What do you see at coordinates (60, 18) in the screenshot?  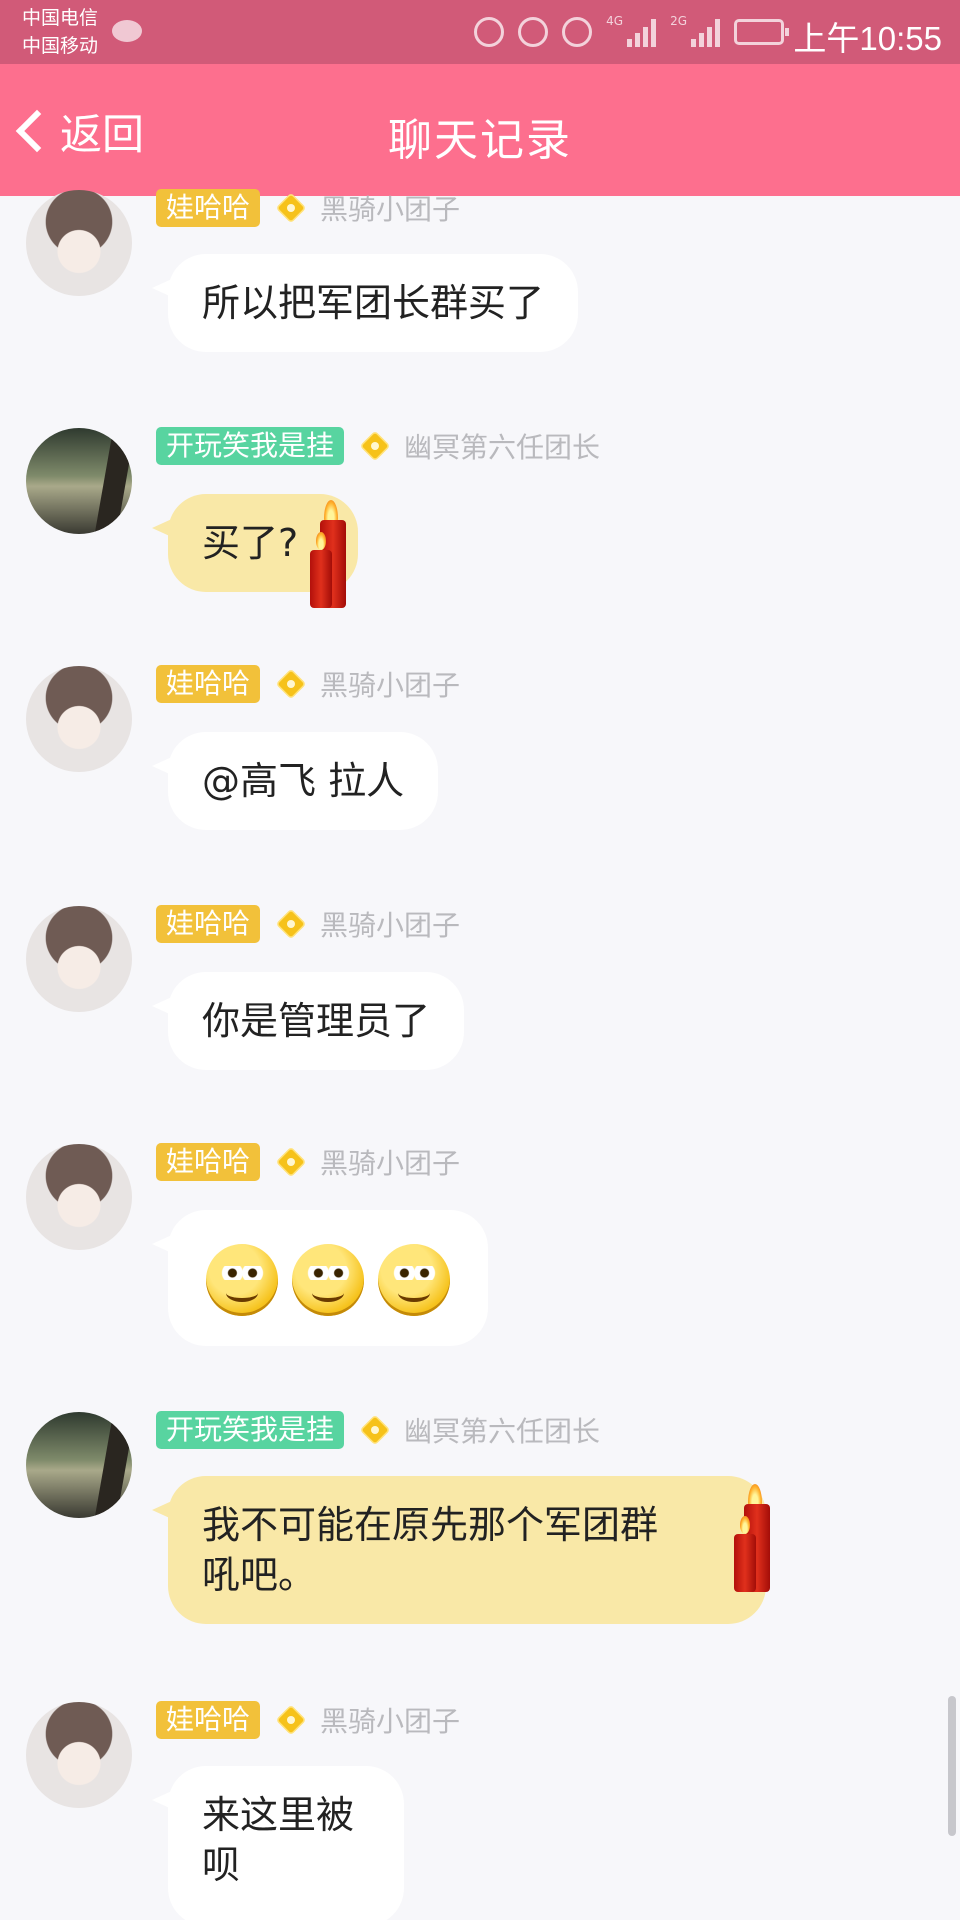 I see `carrier-label: 中国电信` at bounding box center [60, 18].